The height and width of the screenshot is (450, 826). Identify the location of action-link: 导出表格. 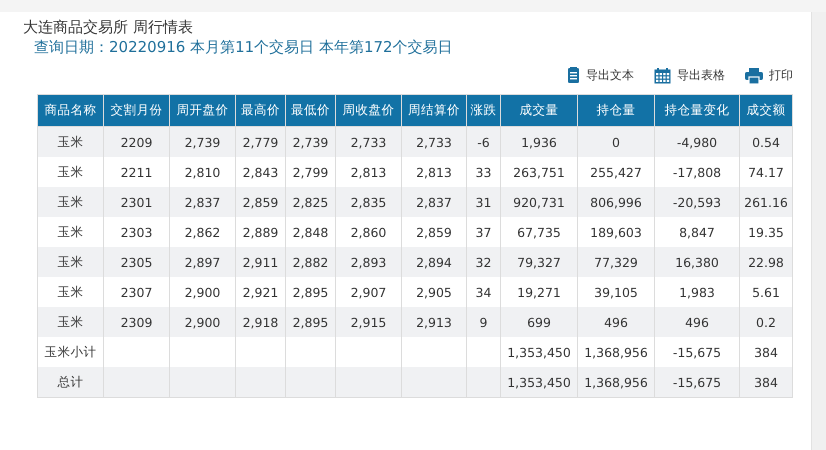
(689, 75).